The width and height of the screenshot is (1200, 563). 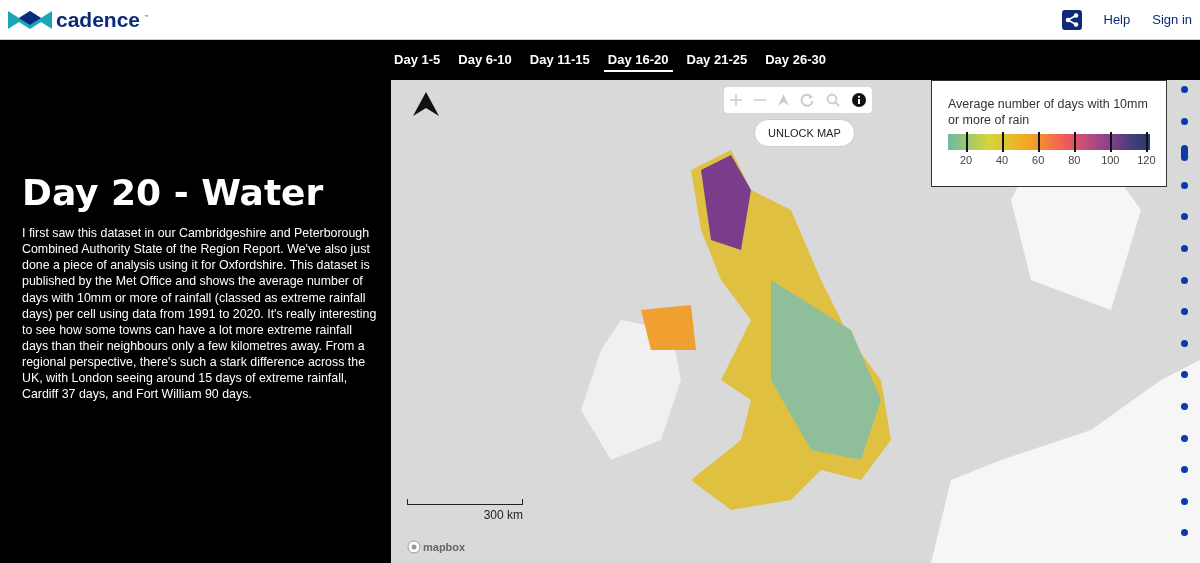 I want to click on day-tab: Day 16-20, so click(x=638, y=60).